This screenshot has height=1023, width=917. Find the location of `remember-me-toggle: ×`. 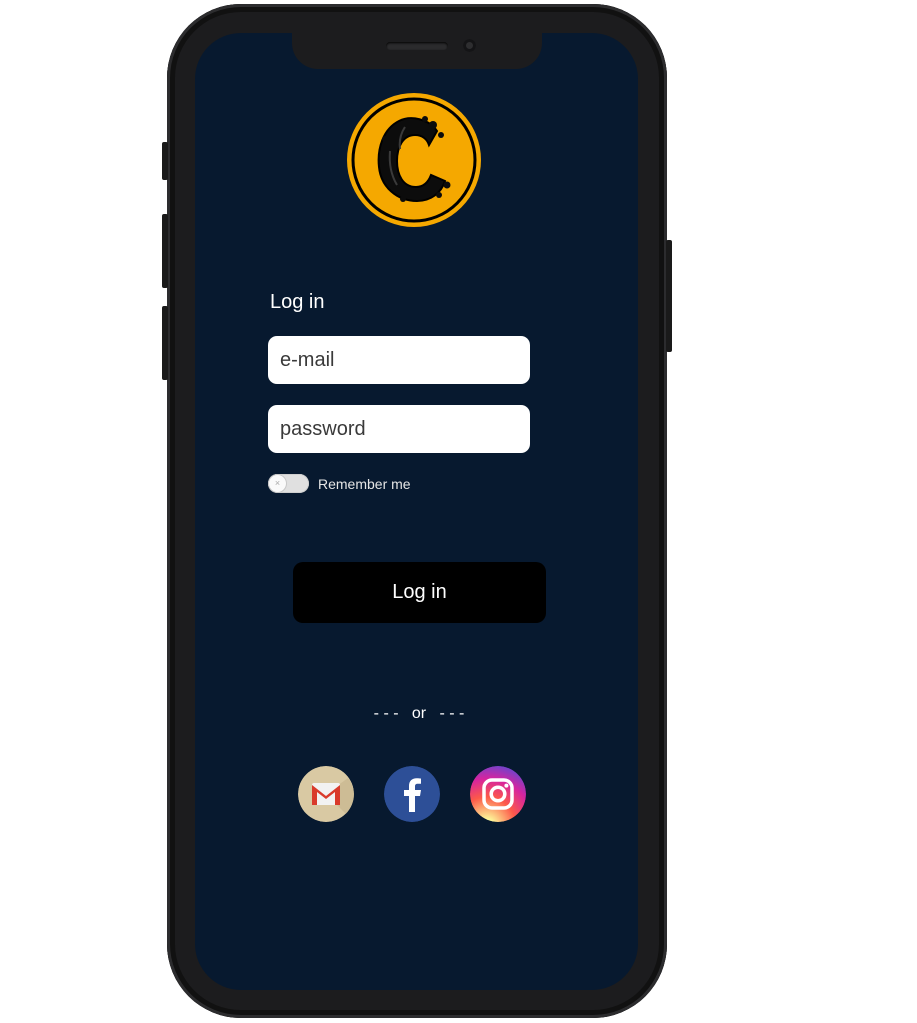

remember-me-toggle: × is located at coordinates (288, 483).